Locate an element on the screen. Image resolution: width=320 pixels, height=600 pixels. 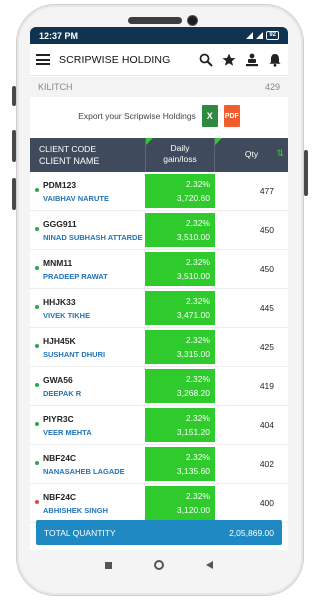
phone-speaker is located at coordinates (155, 20).